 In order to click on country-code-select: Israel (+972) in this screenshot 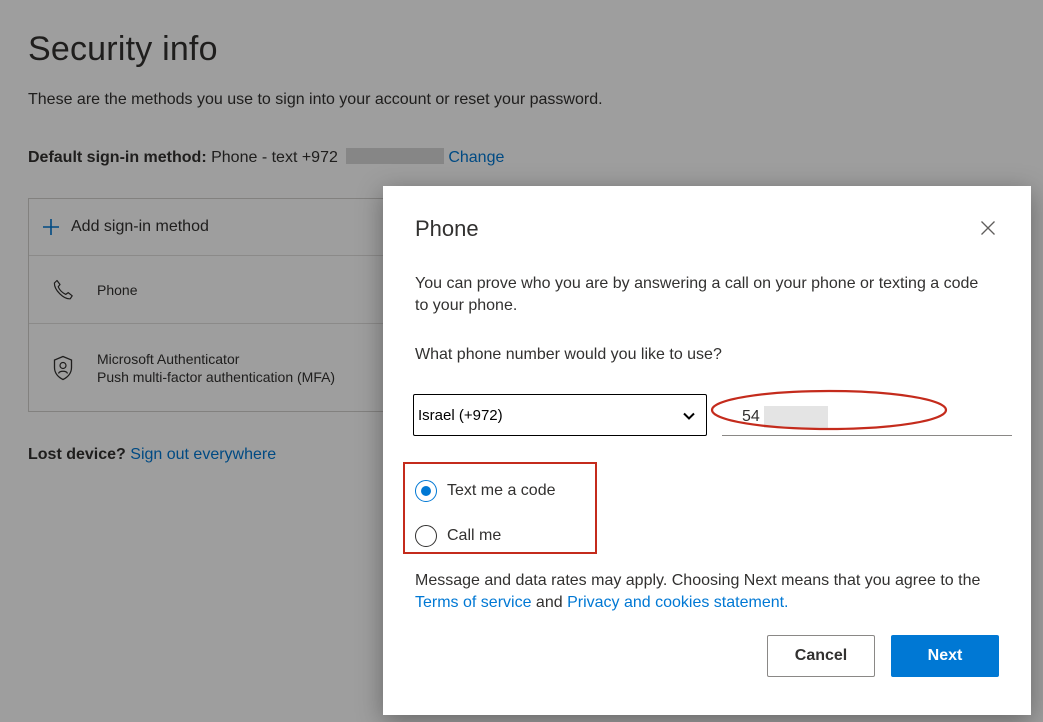, I will do `click(560, 415)`.